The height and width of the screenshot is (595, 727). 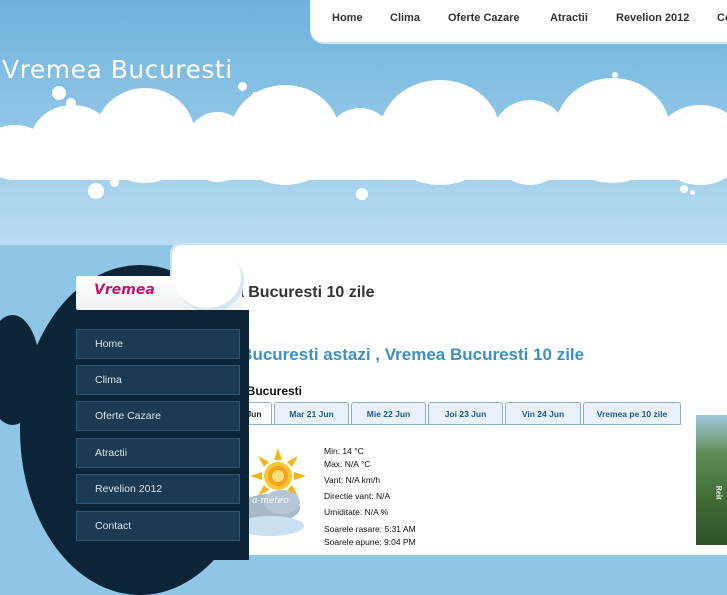 What do you see at coordinates (370, 529) in the screenshot?
I see `sunrise-time: Soarele rasare: 5:31 AM` at bounding box center [370, 529].